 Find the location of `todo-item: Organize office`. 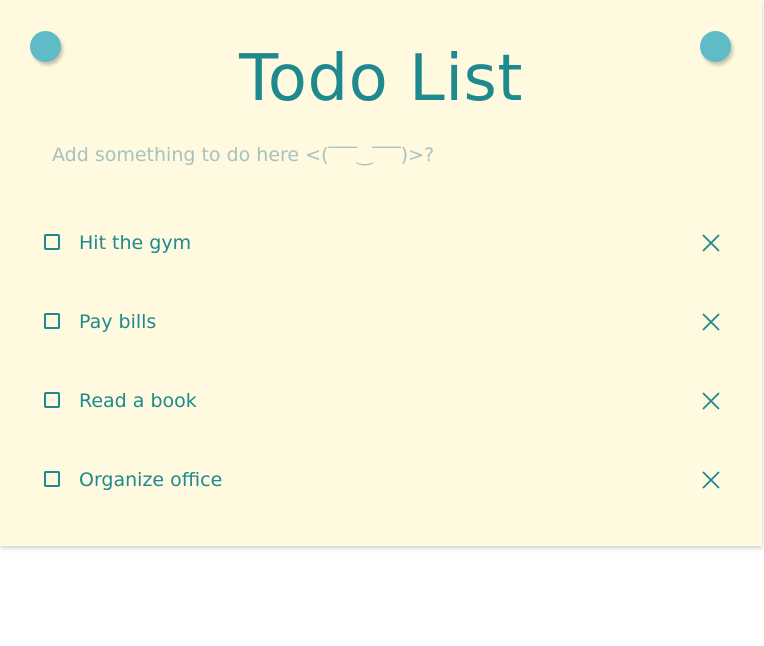

todo-item: Organize office is located at coordinates (381, 480).